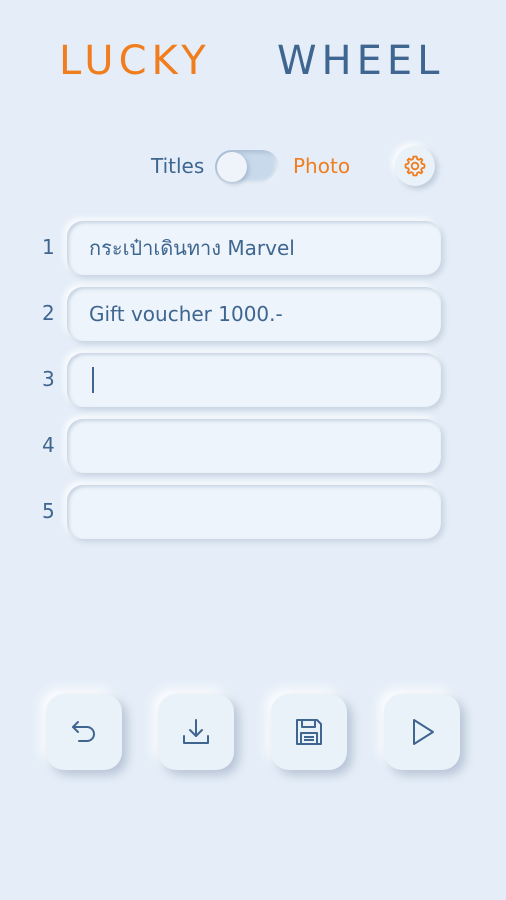 The image size is (506, 900). What do you see at coordinates (321, 166) in the screenshot?
I see `photo-label: Photo` at bounding box center [321, 166].